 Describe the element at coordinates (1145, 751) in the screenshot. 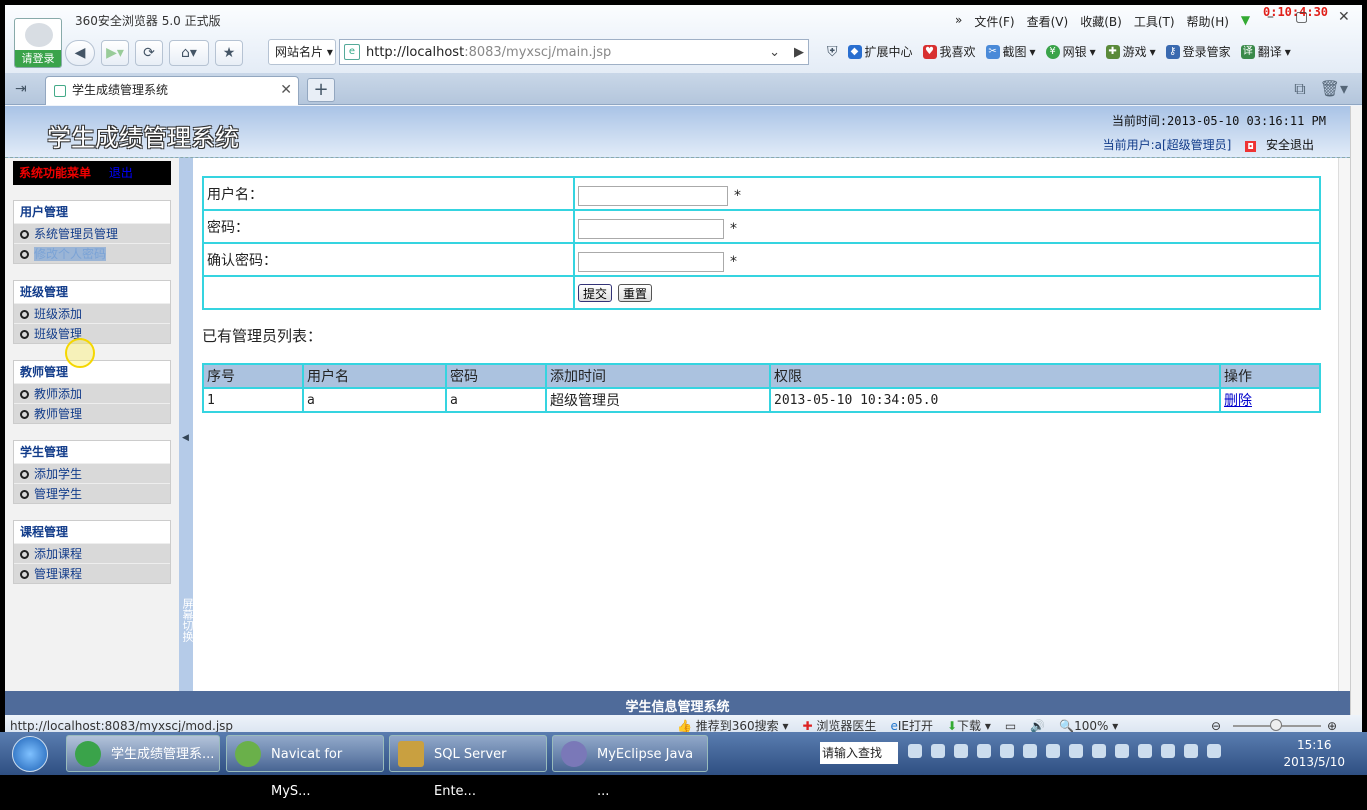

I see `shield-tray-icon` at that location.